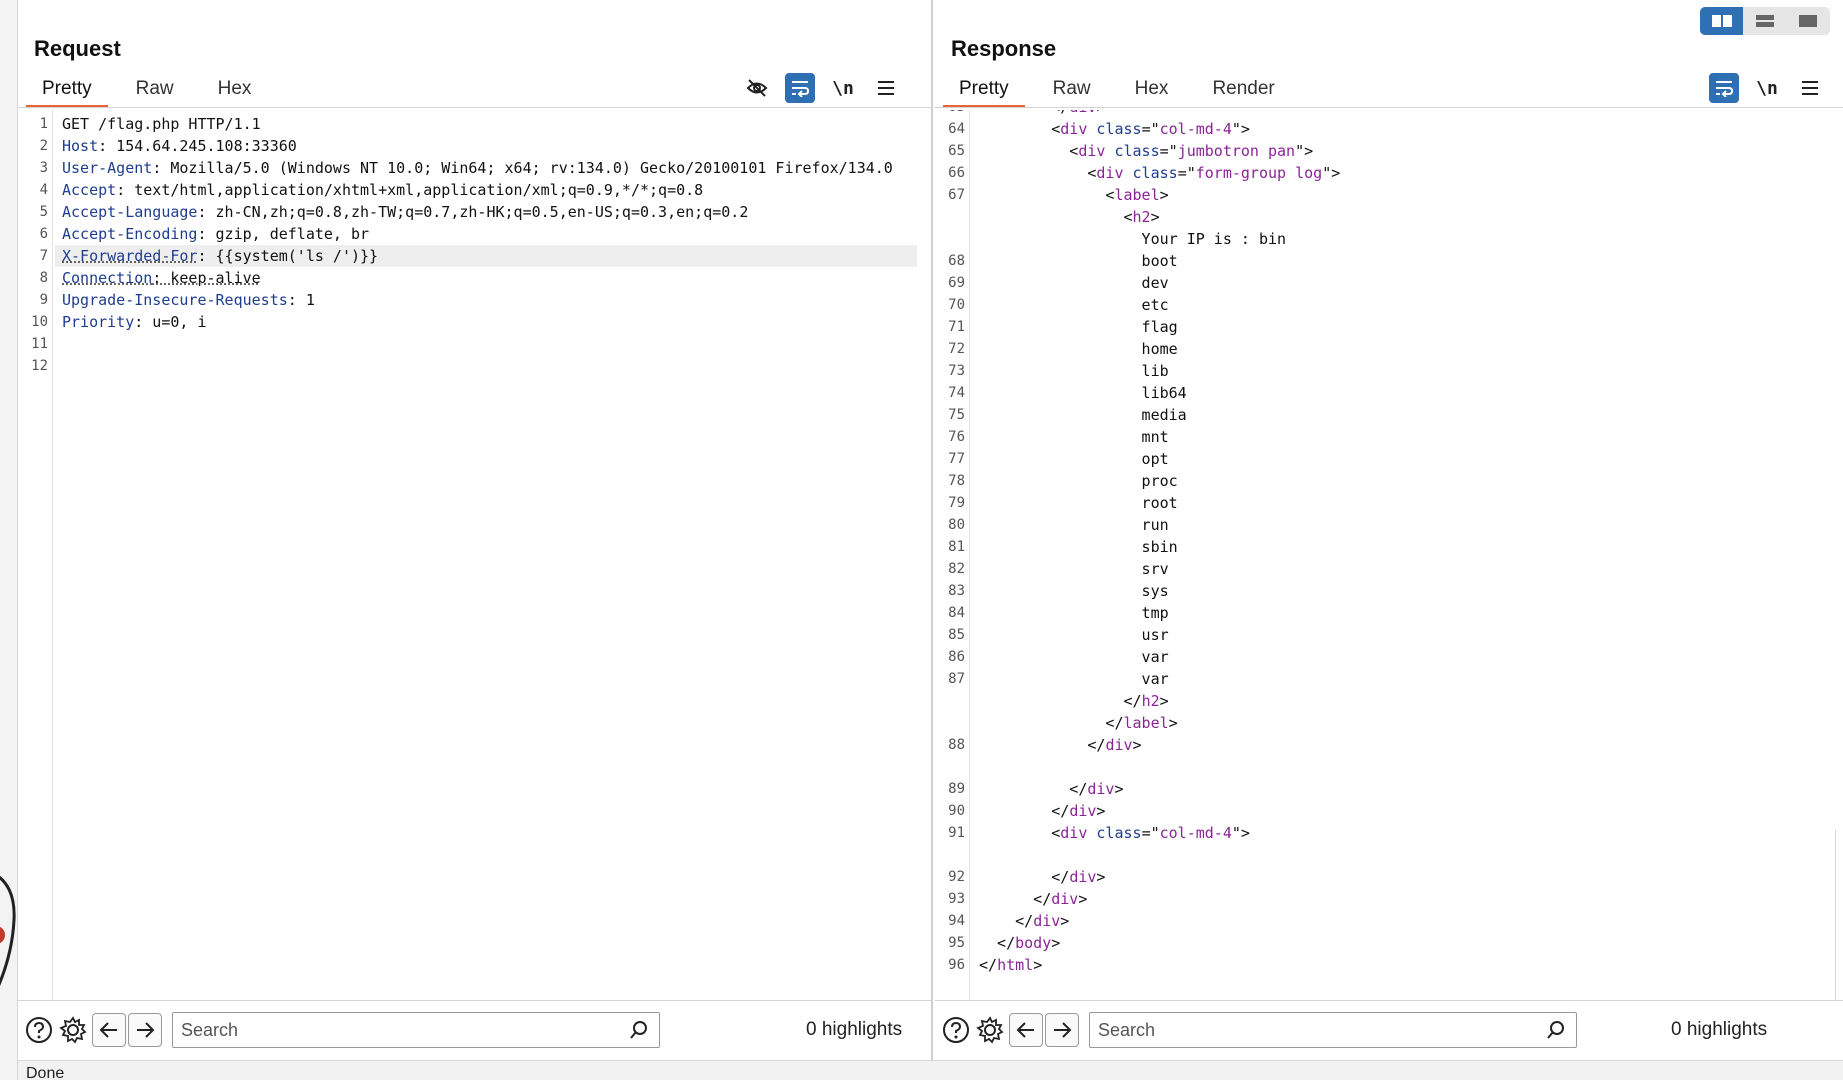 The width and height of the screenshot is (1843, 1080). I want to click on code-line: 82 srv, so click(1389, 569).